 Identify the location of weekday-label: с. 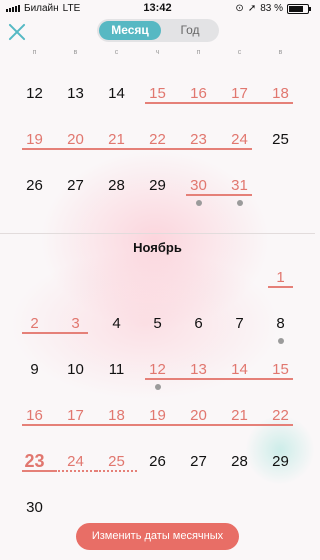
(239, 52).